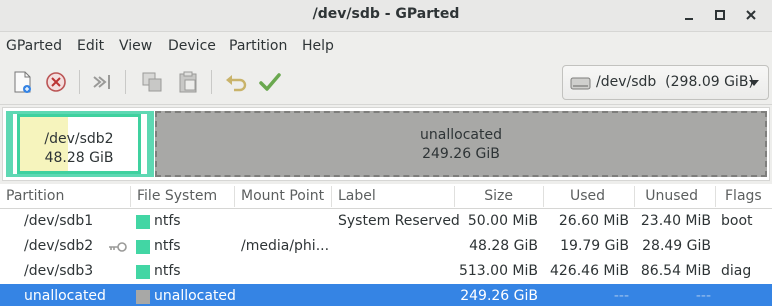 This screenshot has width=772, height=306. I want to click on menu-help: Help, so click(318, 46).